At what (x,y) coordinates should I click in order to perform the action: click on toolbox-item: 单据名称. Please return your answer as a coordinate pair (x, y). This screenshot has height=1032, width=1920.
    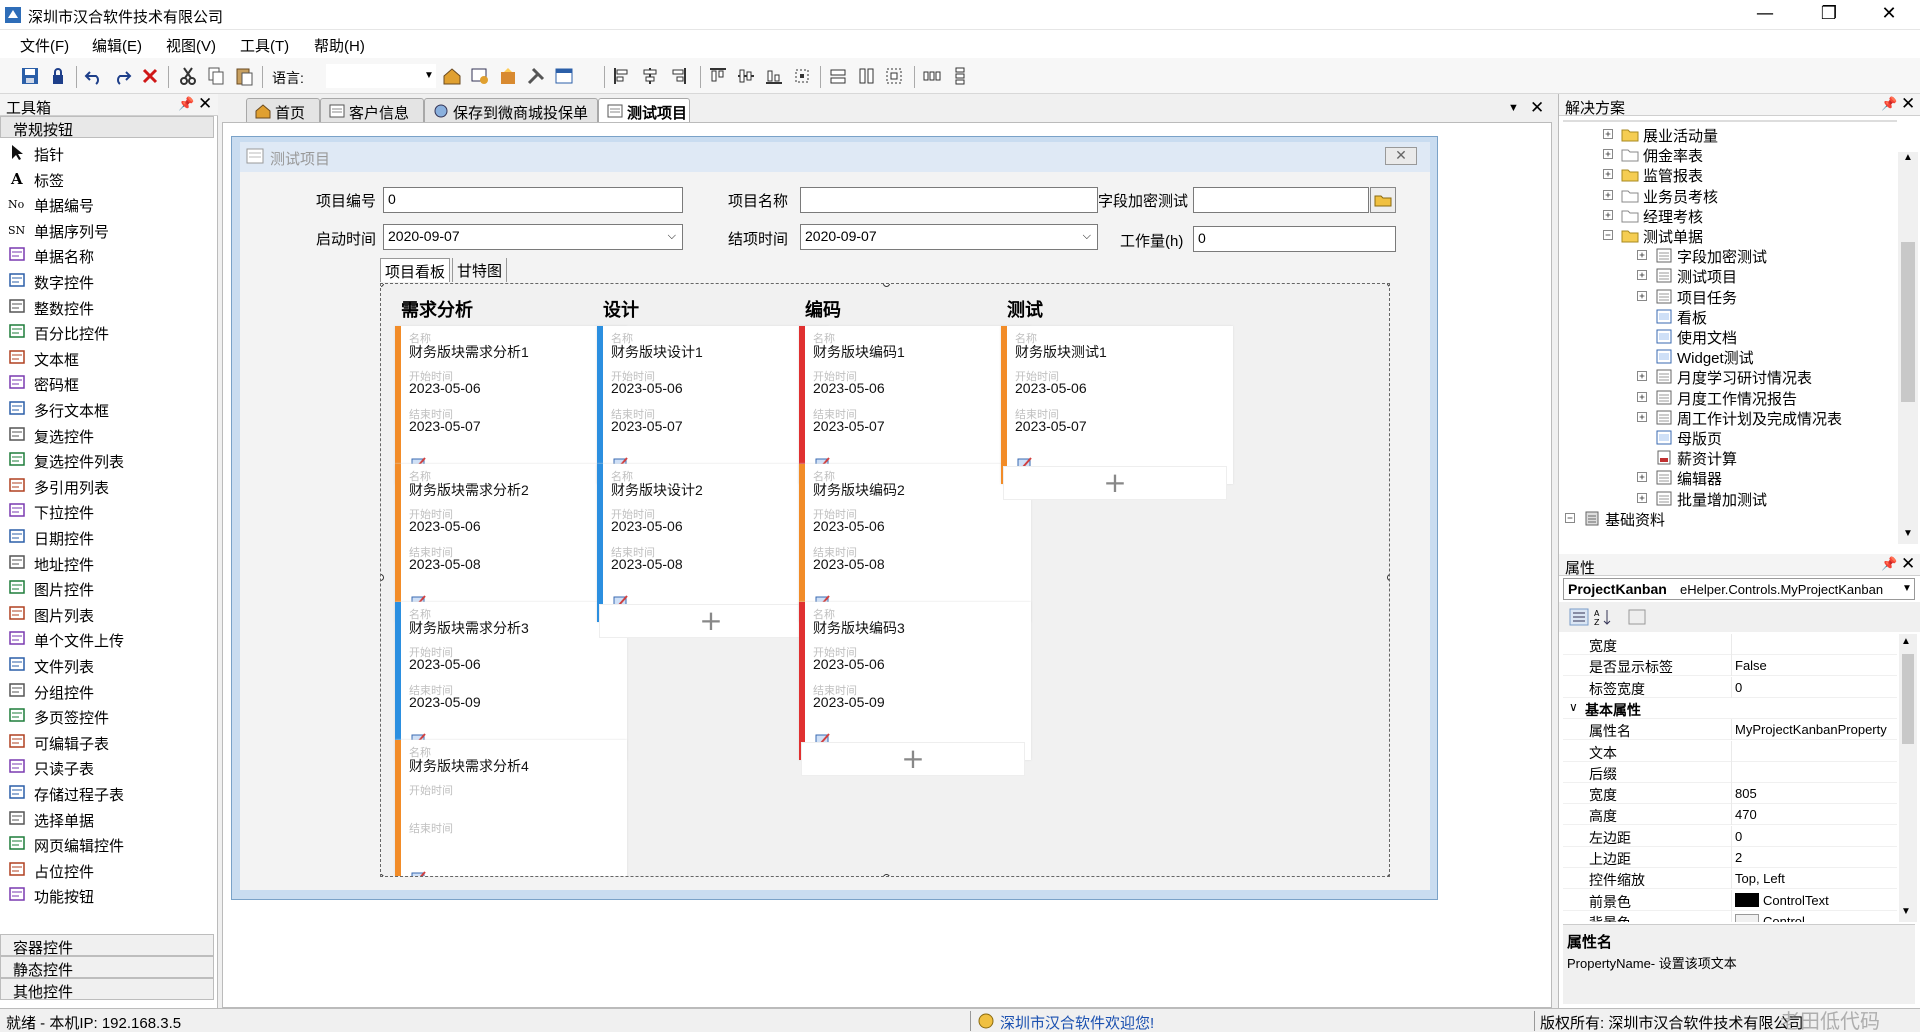
    Looking at the image, I should click on (107, 254).